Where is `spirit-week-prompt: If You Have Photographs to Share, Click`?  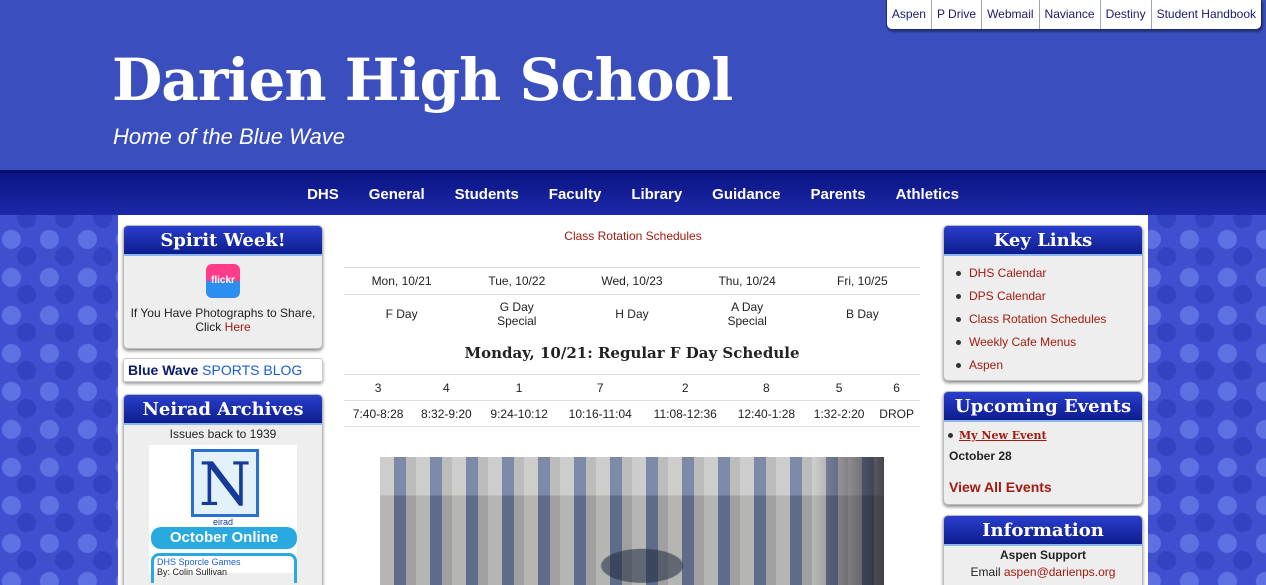
spirit-week-prompt: If You Have Photographs to Share, Click is located at coordinates (223, 320).